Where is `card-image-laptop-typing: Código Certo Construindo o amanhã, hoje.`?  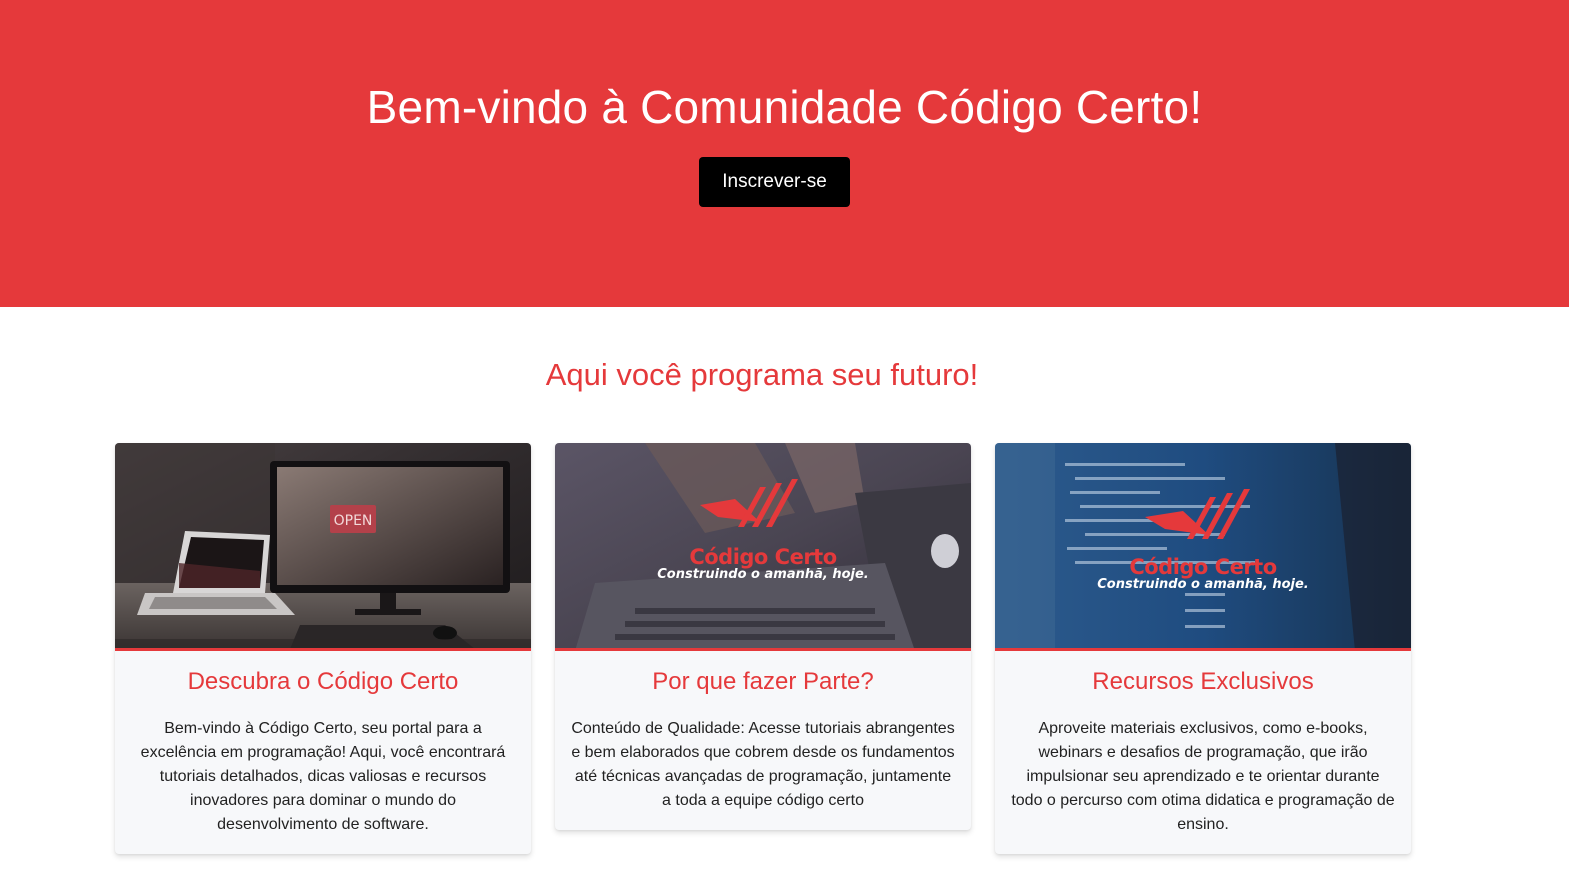 card-image-laptop-typing: Código Certo Construindo o amanhã, hoje. is located at coordinates (763, 547).